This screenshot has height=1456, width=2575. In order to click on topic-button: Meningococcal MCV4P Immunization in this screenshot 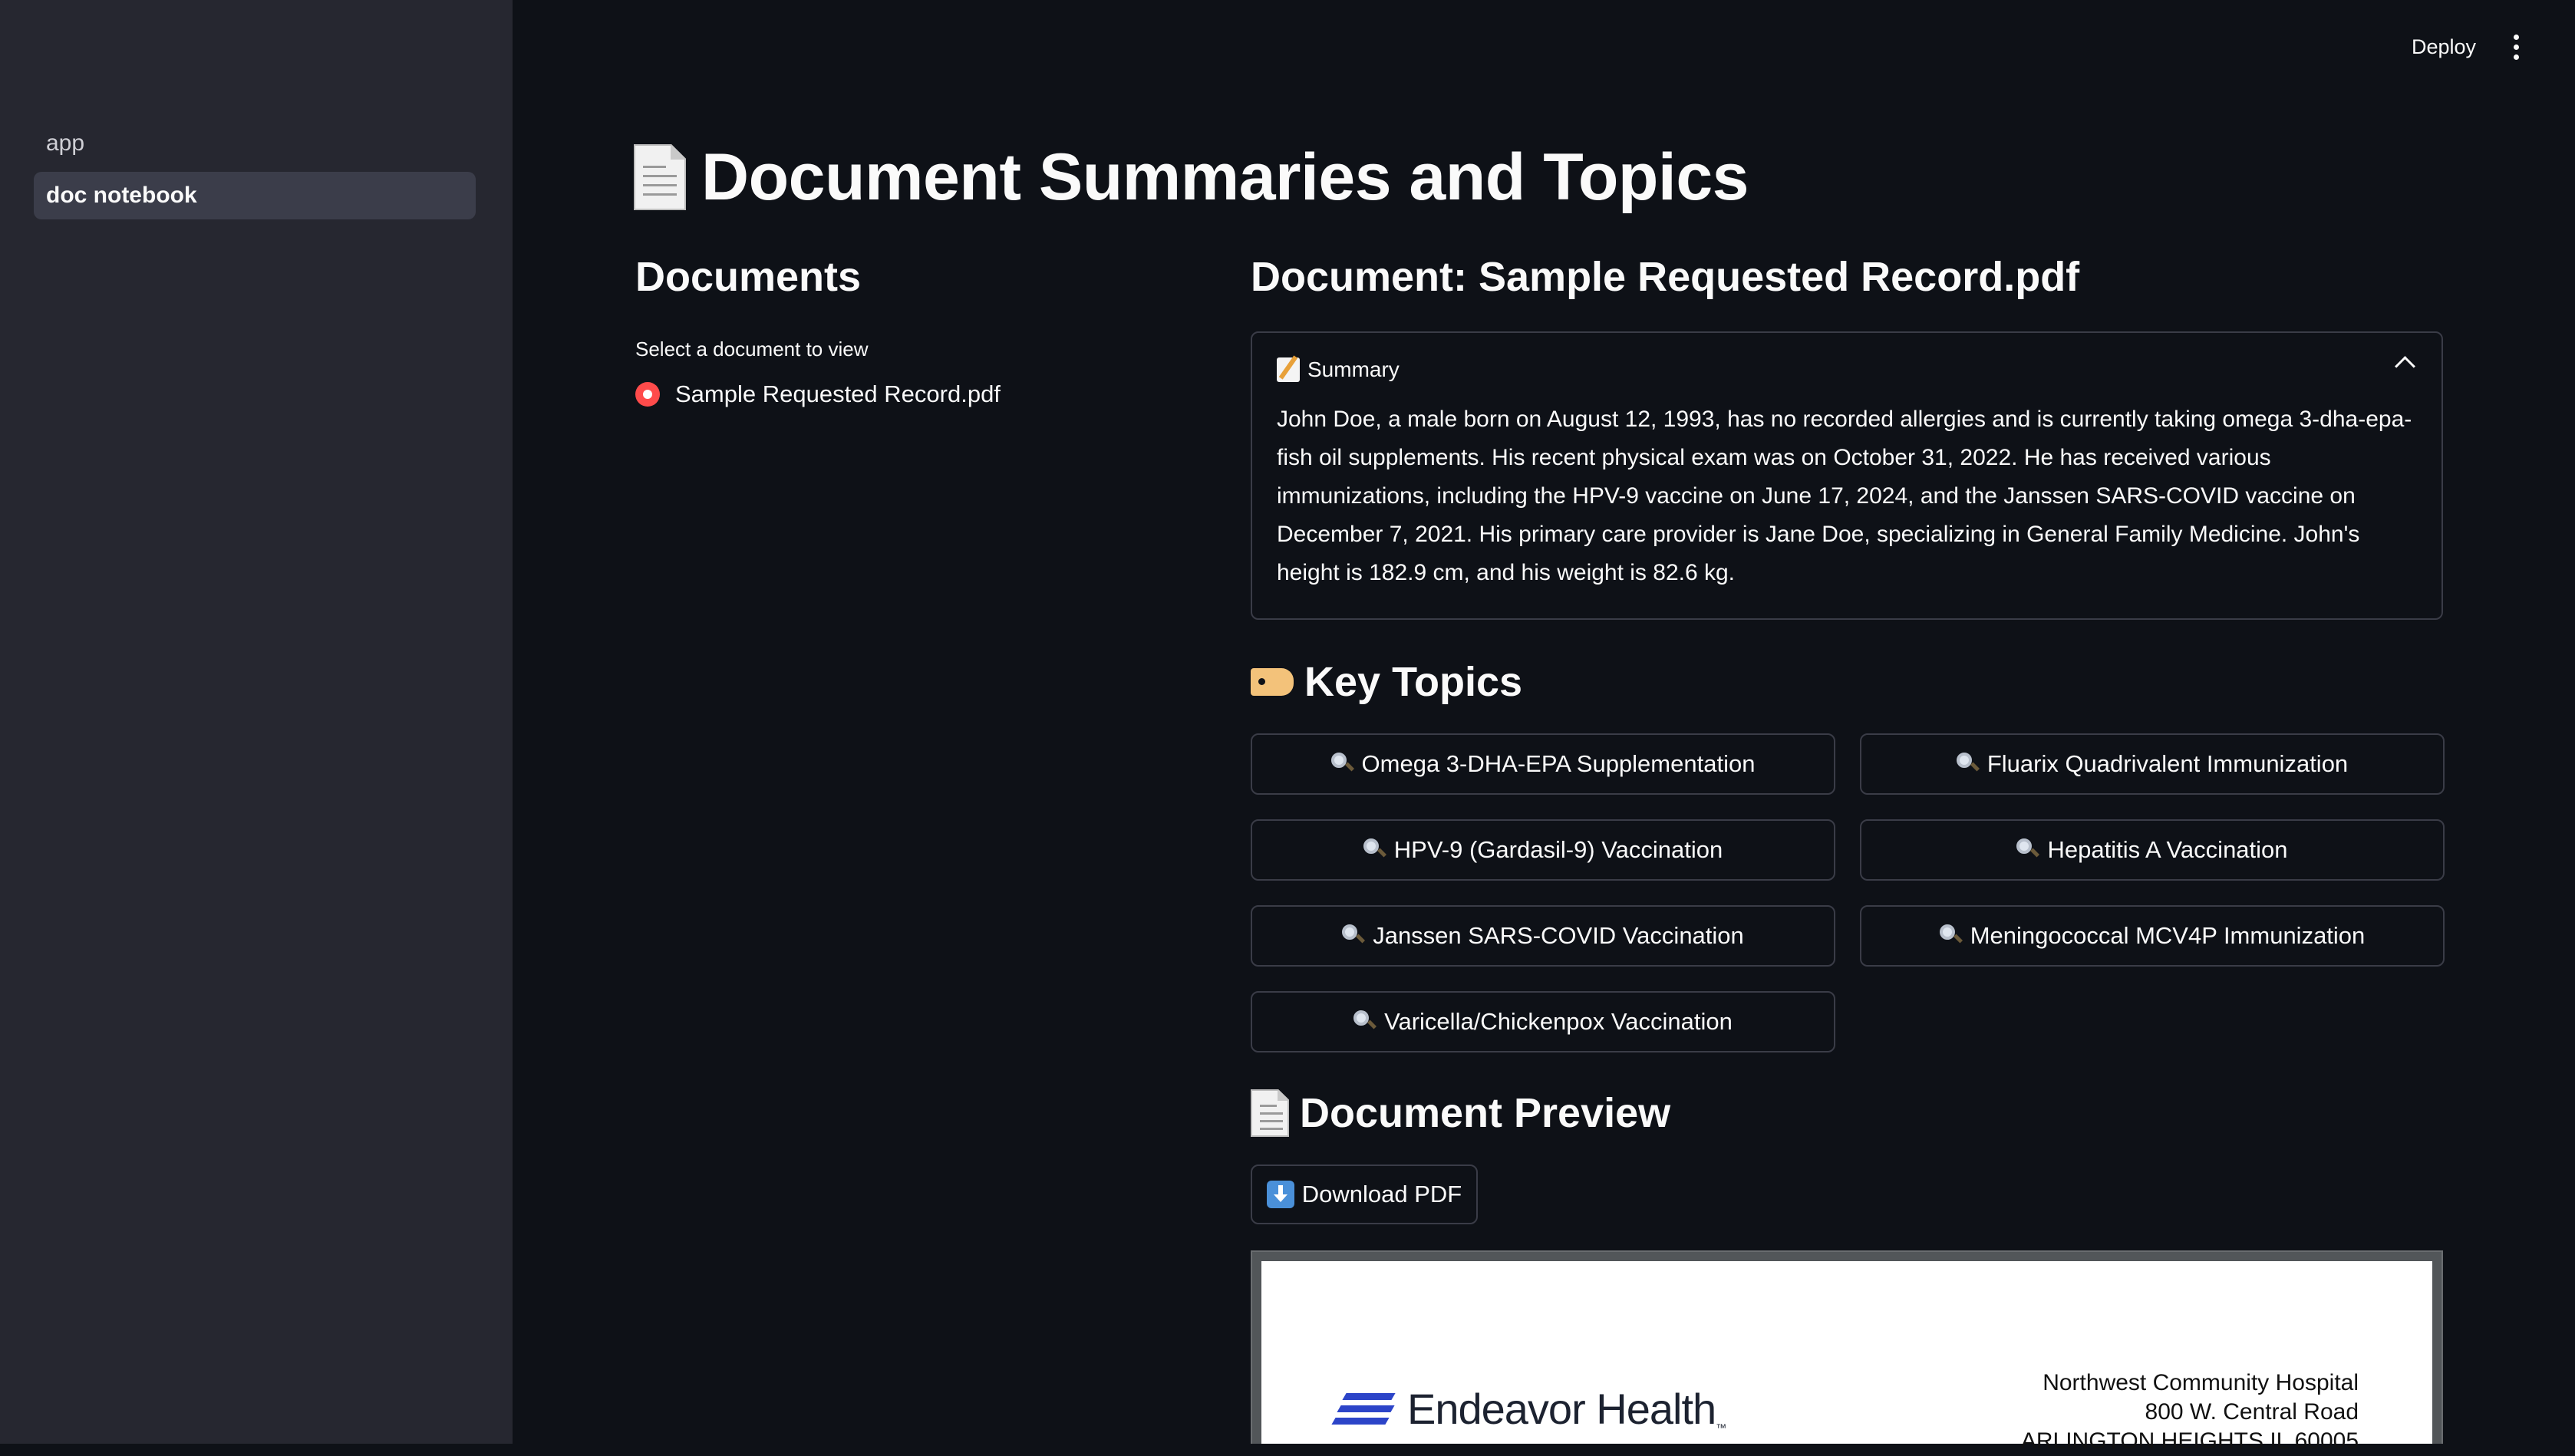, I will do `click(2152, 936)`.